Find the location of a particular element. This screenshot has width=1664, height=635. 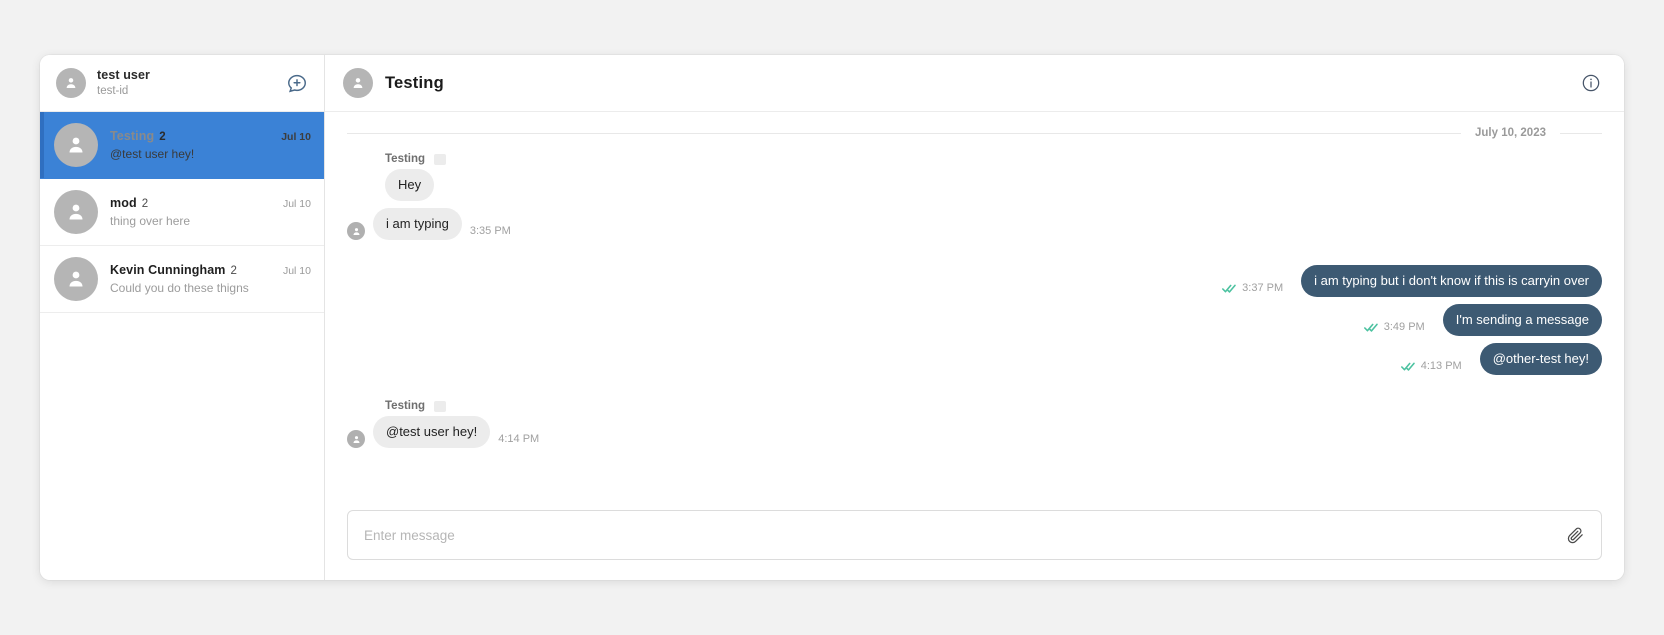

message-composer is located at coordinates (974, 535).